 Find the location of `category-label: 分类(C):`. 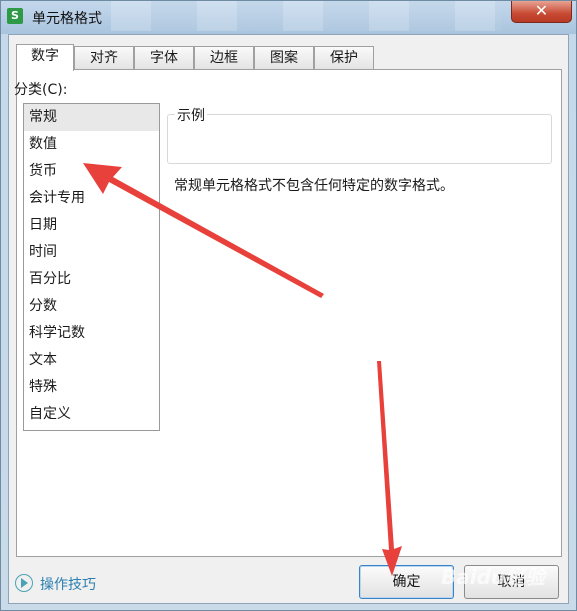

category-label: 分类(C): is located at coordinates (41, 90).